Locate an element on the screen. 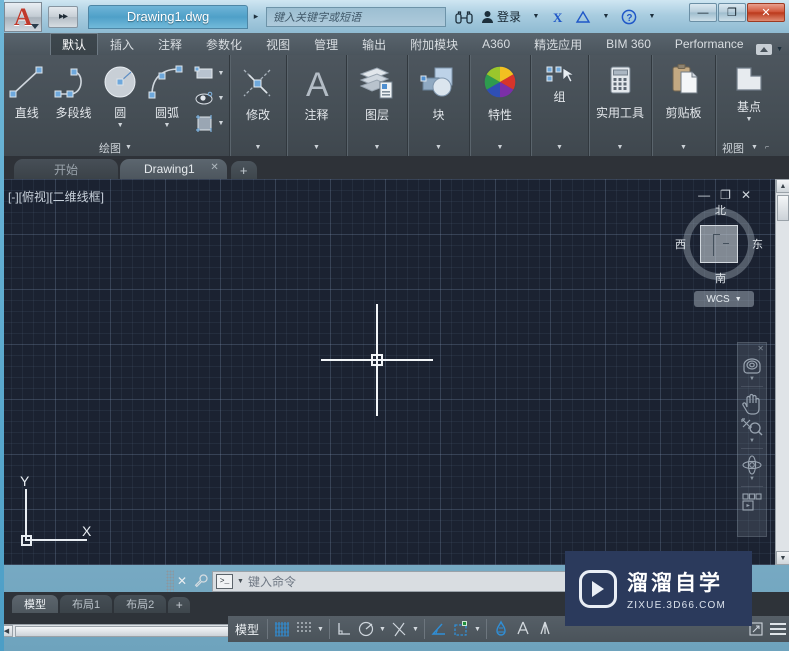 The image size is (789, 651). layers-panel-chevron-down-icon: ▼ is located at coordinates (377, 147).